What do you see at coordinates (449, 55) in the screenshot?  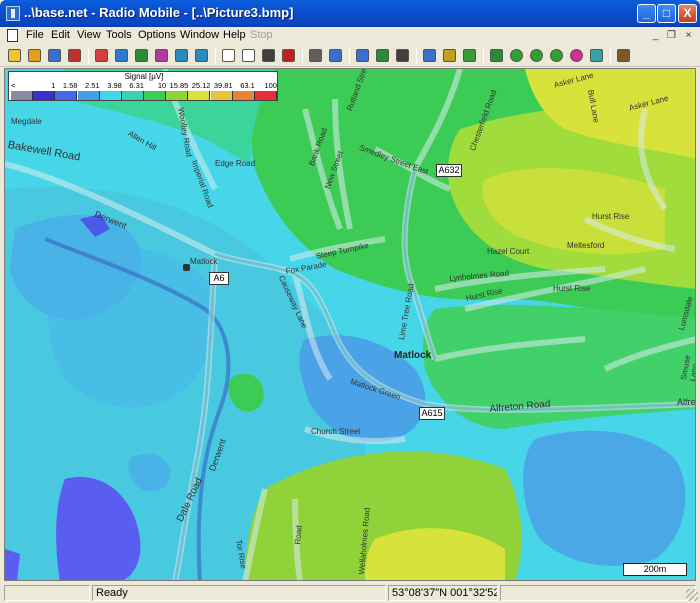 I see `landmark-icon` at bounding box center [449, 55].